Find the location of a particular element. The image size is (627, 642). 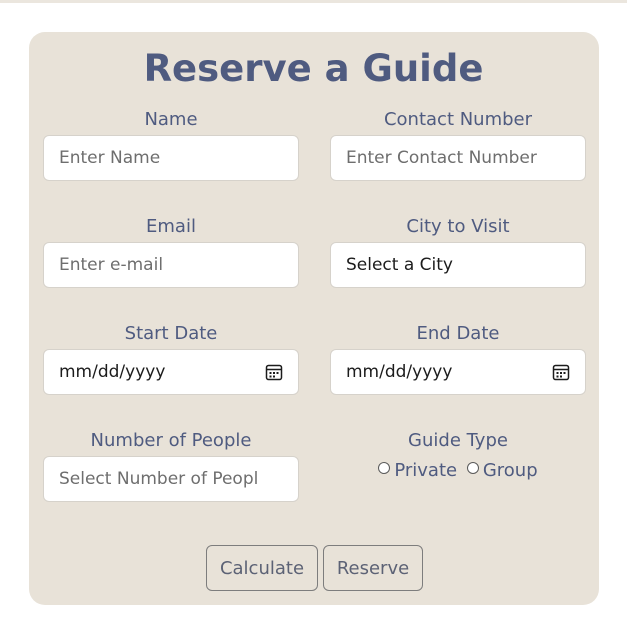

end-date-label: End Date is located at coordinates (458, 333).